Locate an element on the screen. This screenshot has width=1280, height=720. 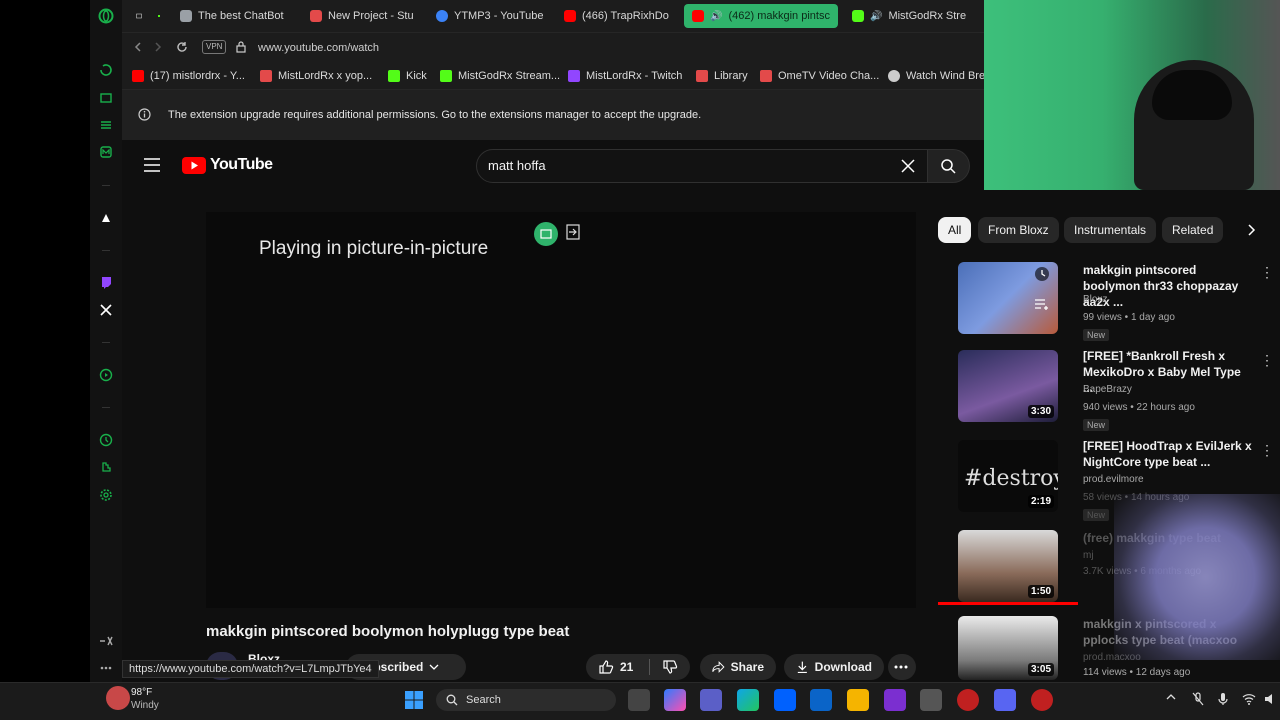
tab-4-active: 🔊 (462) makkgin pintsc is located at coordinates (761, 16).